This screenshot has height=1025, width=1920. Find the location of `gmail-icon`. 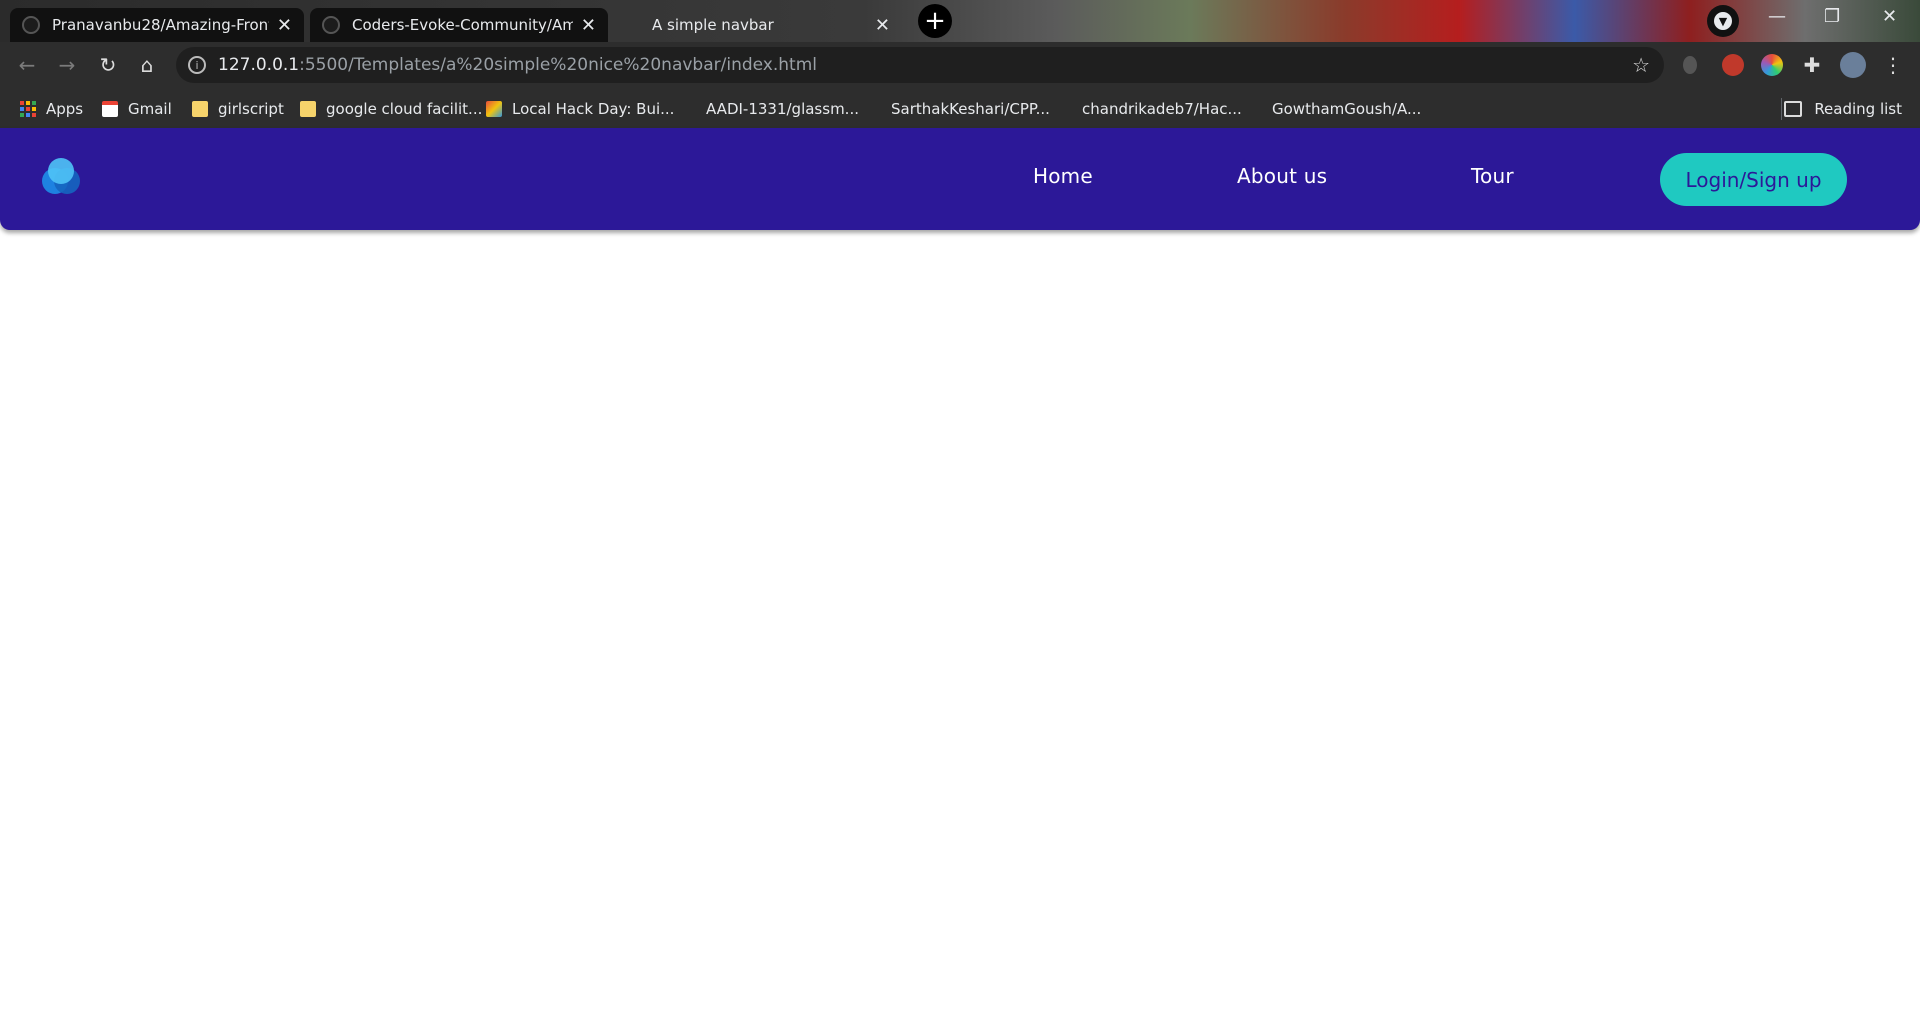

gmail-icon is located at coordinates (110, 108).